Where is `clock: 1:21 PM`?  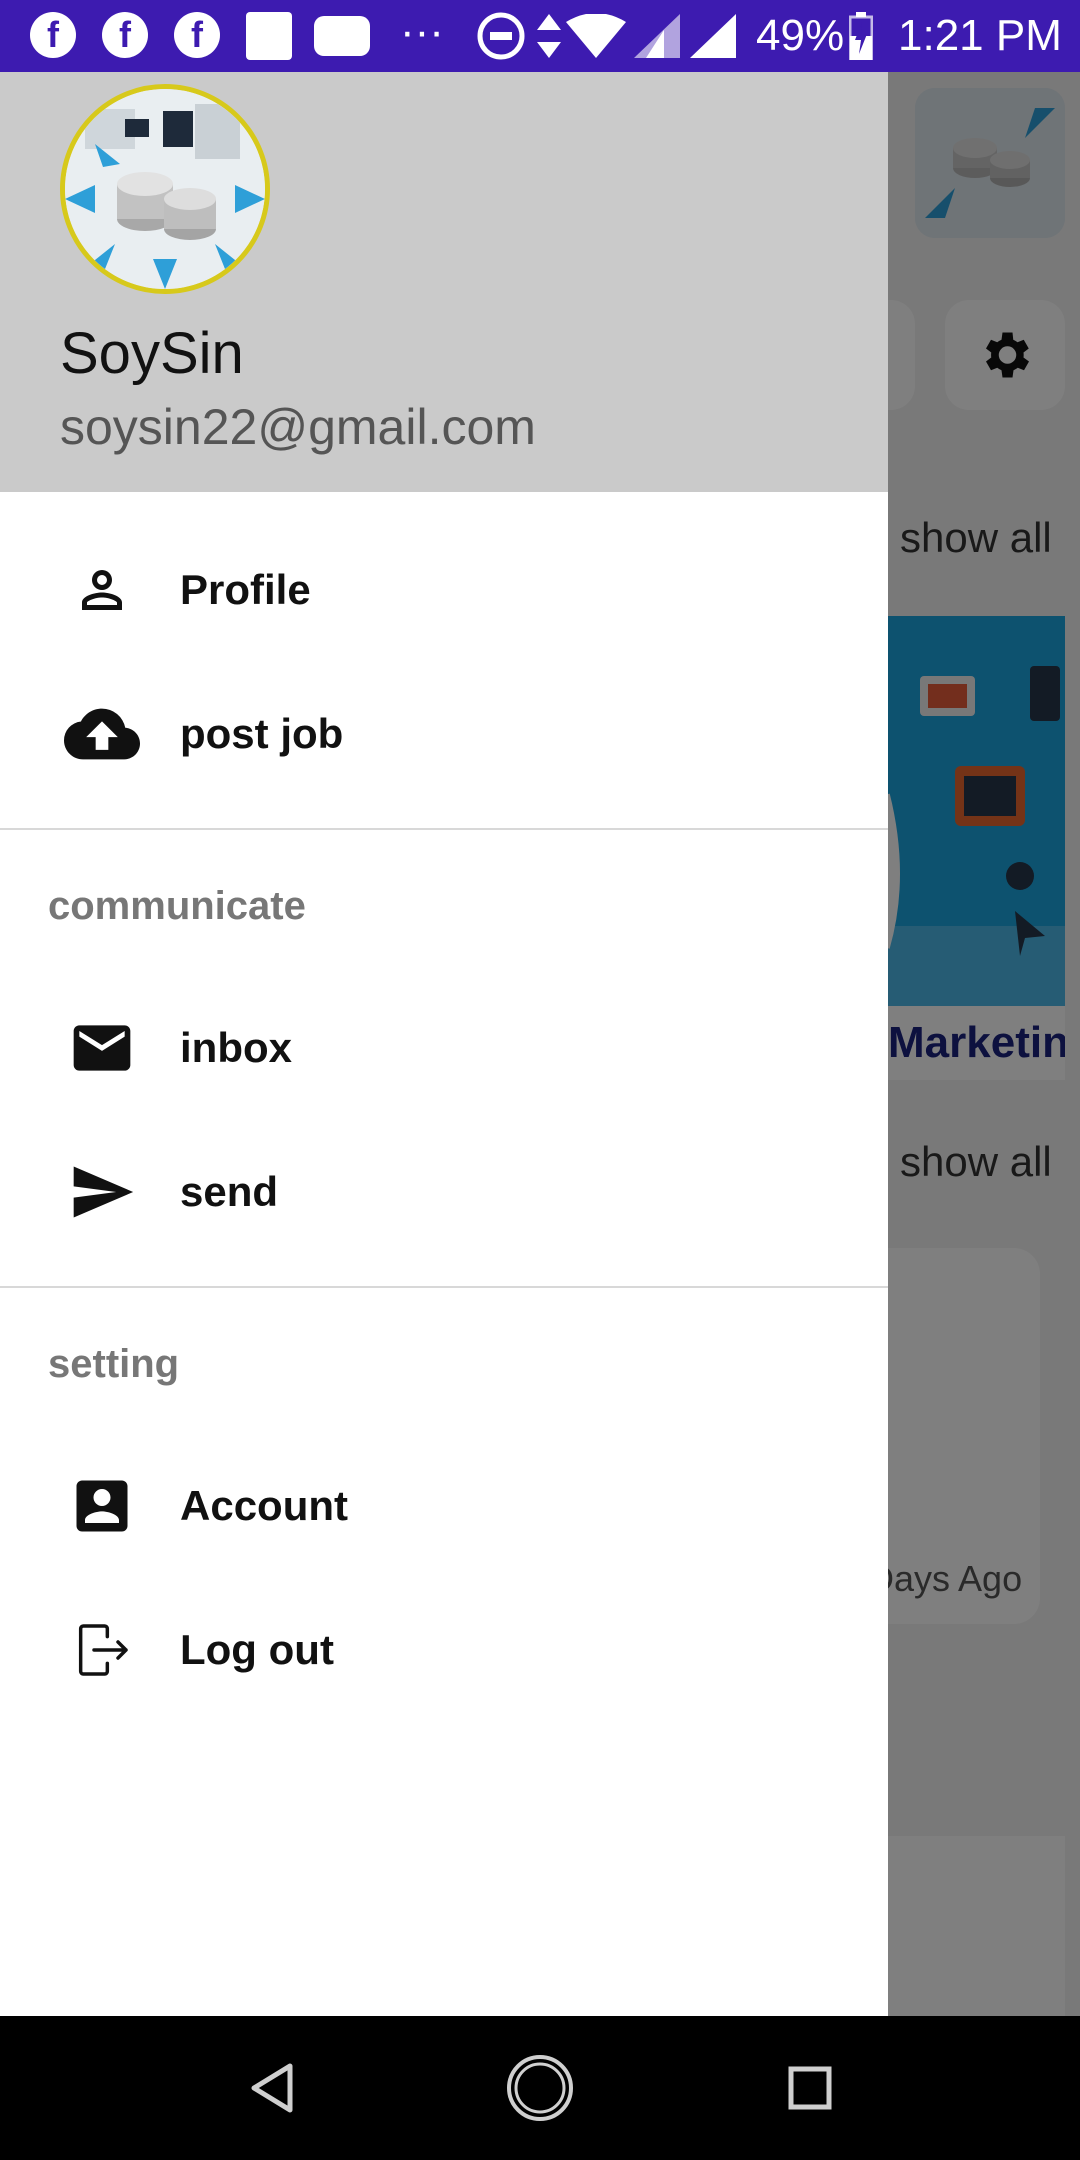
clock: 1:21 PM is located at coordinates (980, 35).